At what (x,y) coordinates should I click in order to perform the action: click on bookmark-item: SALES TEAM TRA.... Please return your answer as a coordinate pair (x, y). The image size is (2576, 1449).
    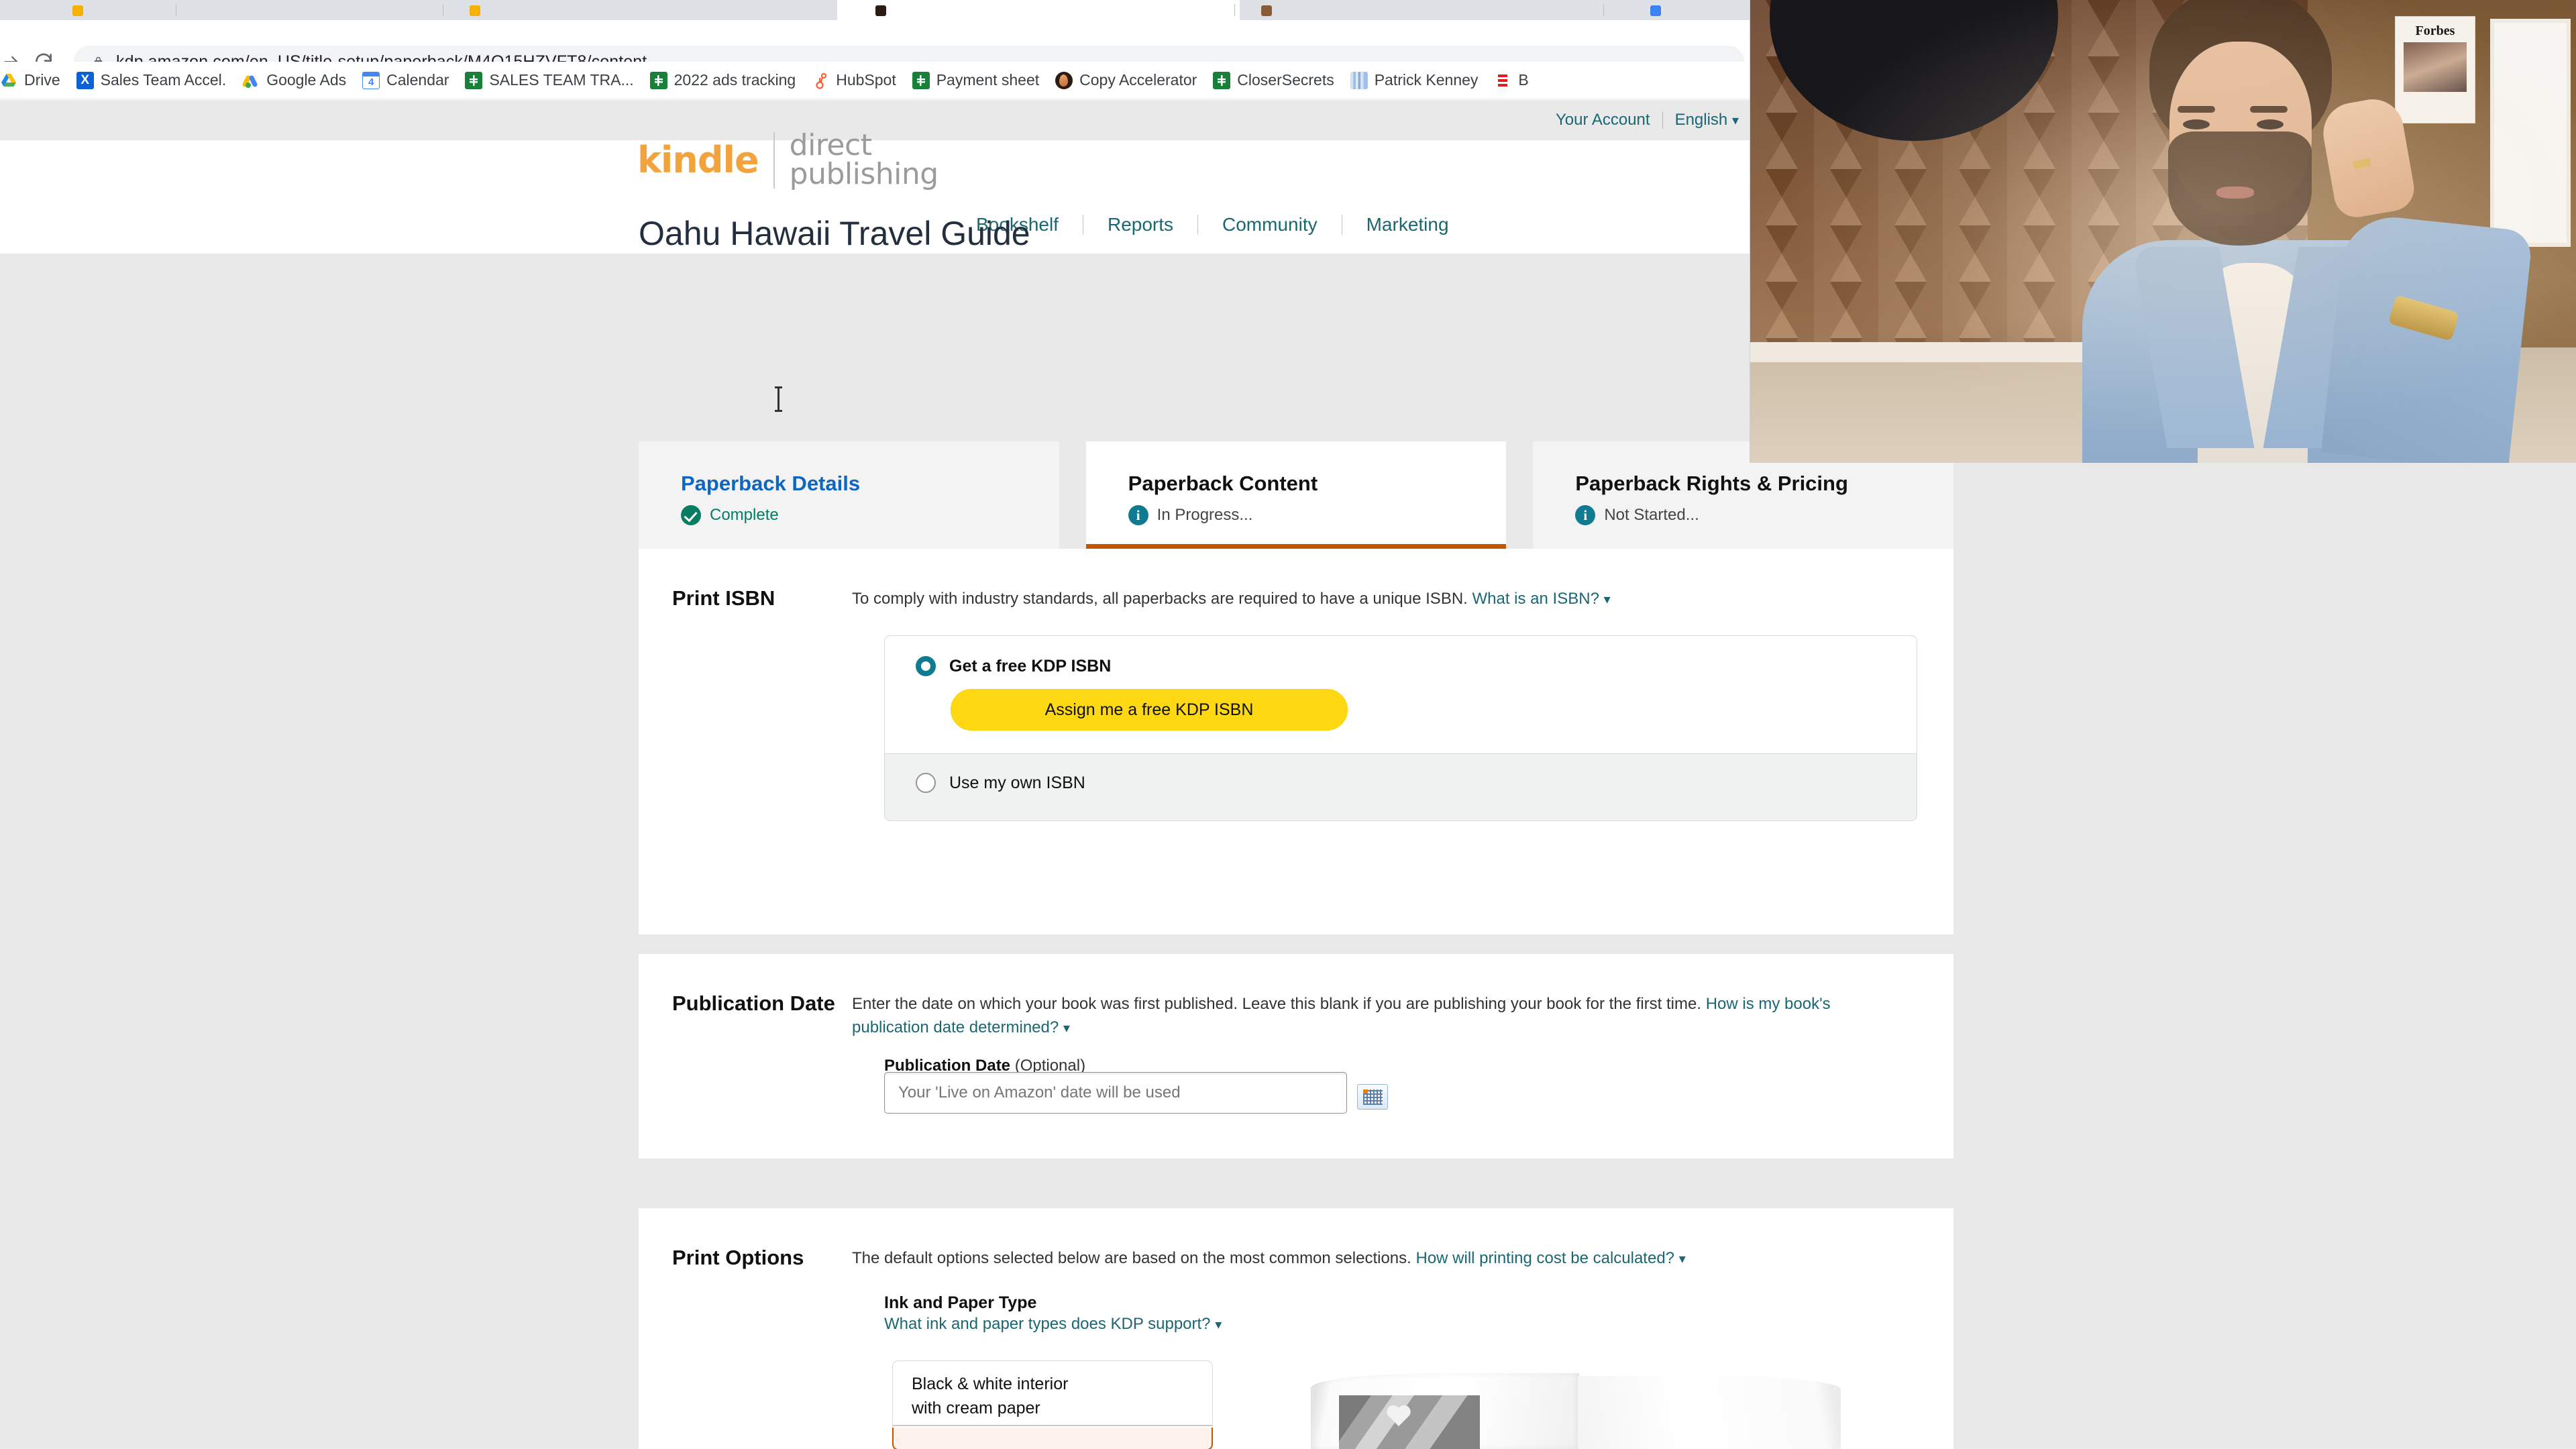
    Looking at the image, I should click on (549, 80).